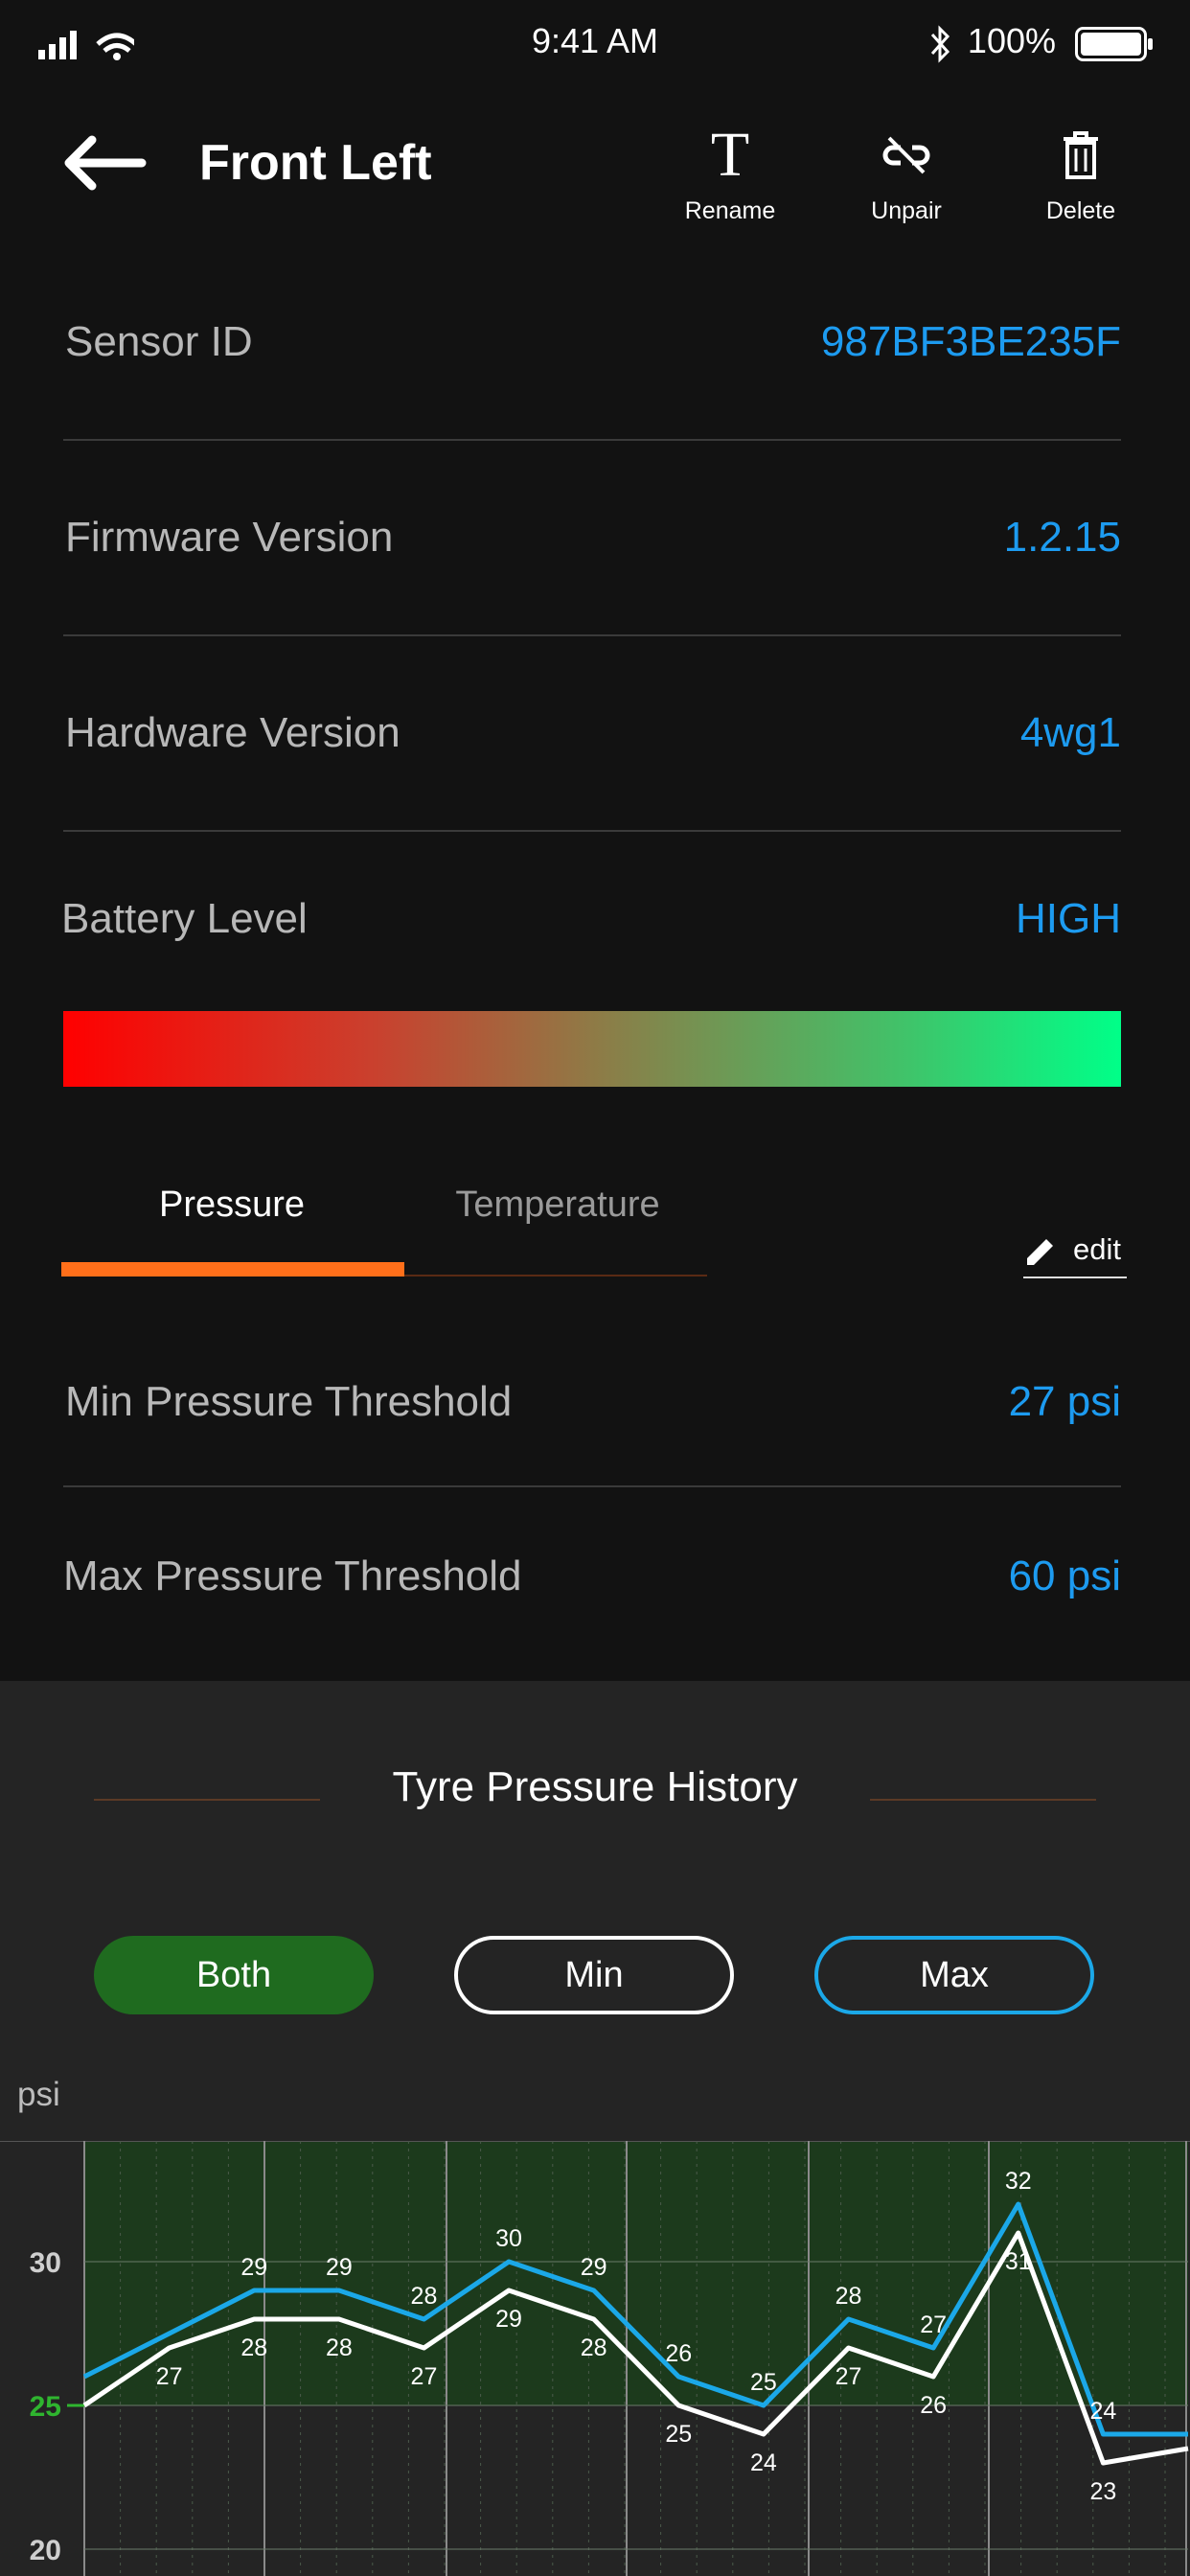 The height and width of the screenshot is (2576, 1190). Describe the element at coordinates (293, 1575) in the screenshot. I see `max-threshold-label: Max Pressure Threshold` at that location.